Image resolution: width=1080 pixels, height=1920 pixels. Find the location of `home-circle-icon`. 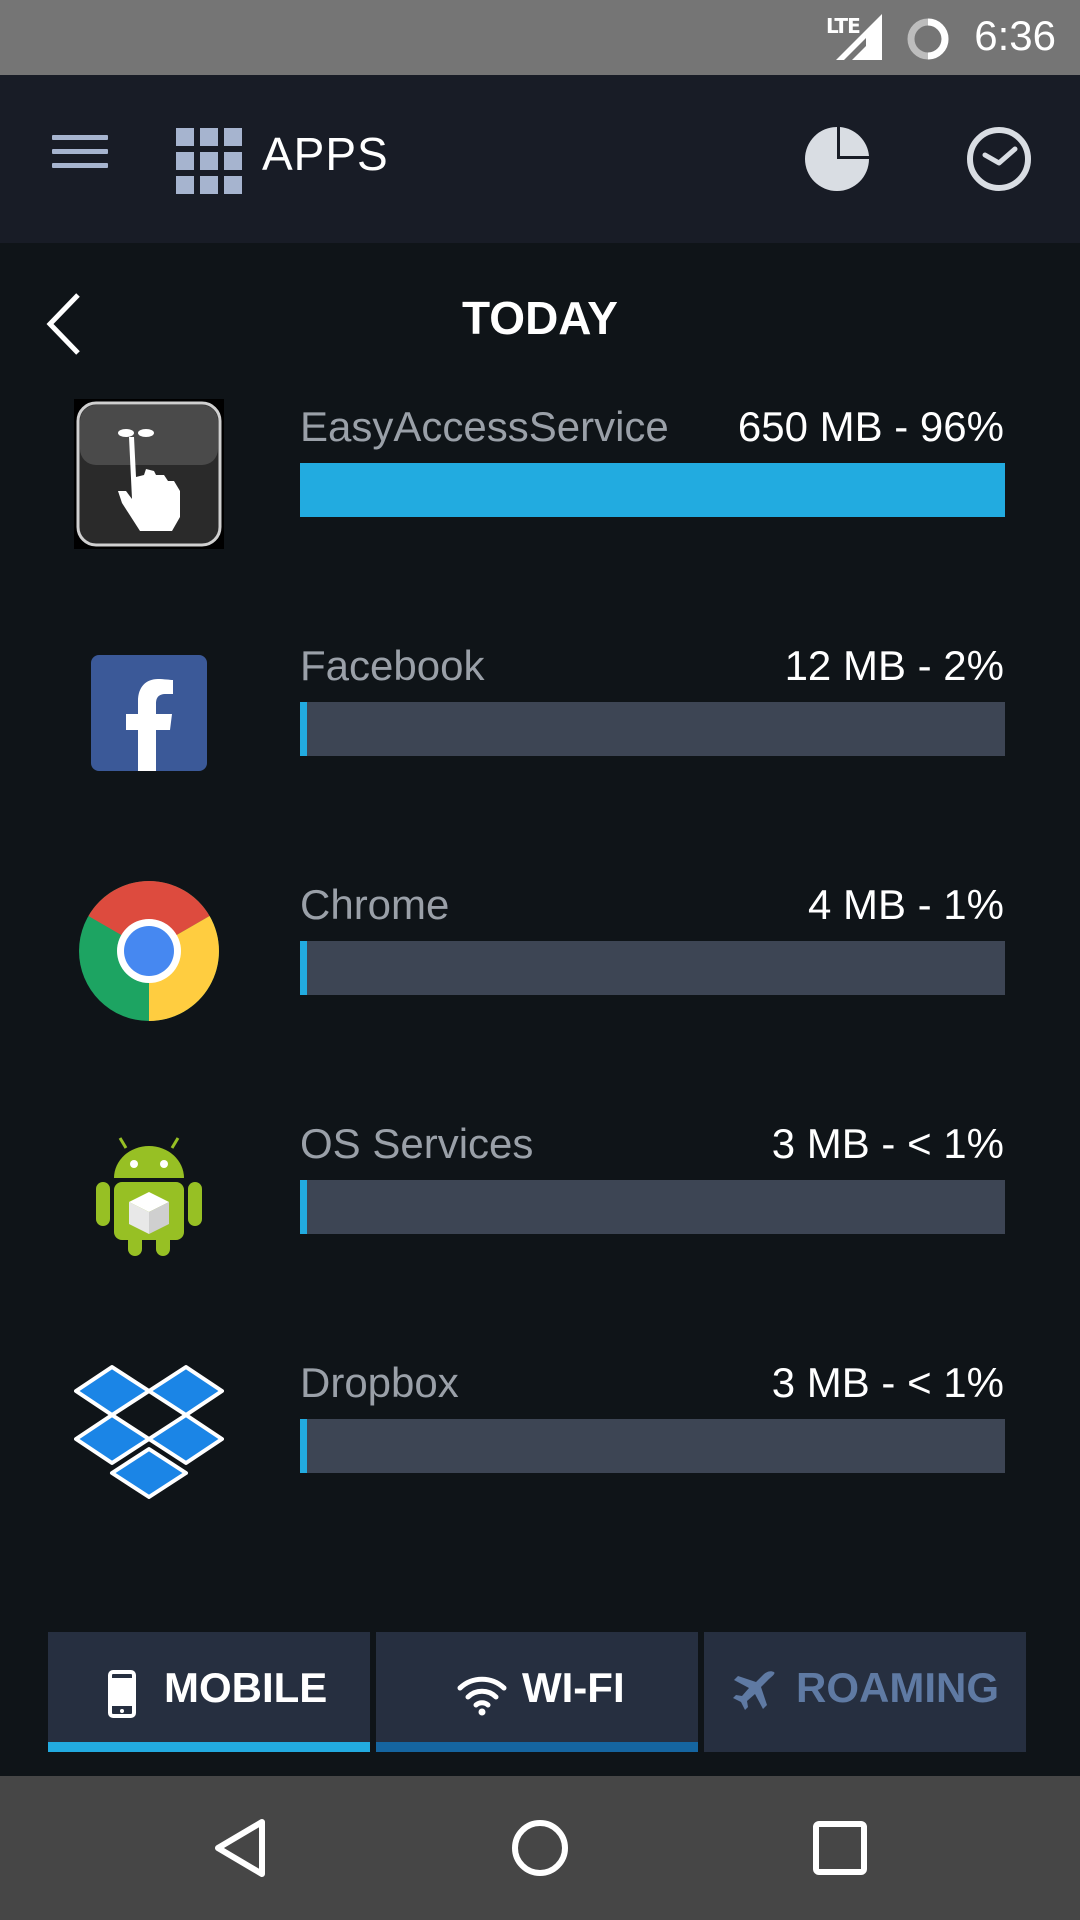

home-circle-icon is located at coordinates (540, 1848).